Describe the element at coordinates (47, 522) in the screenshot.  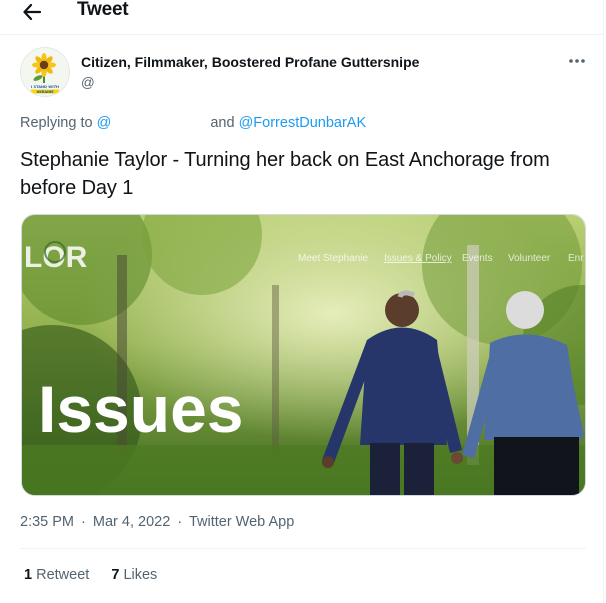
I see `tweet-time: 2:35 PM` at that location.